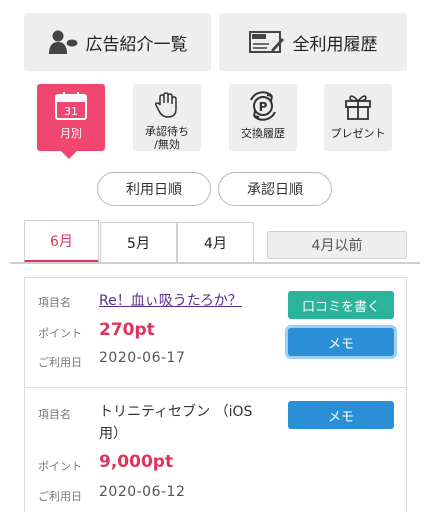 The image size is (431, 512). Describe the element at coordinates (215, 242) in the screenshot. I see `tab-april: 4月` at that location.